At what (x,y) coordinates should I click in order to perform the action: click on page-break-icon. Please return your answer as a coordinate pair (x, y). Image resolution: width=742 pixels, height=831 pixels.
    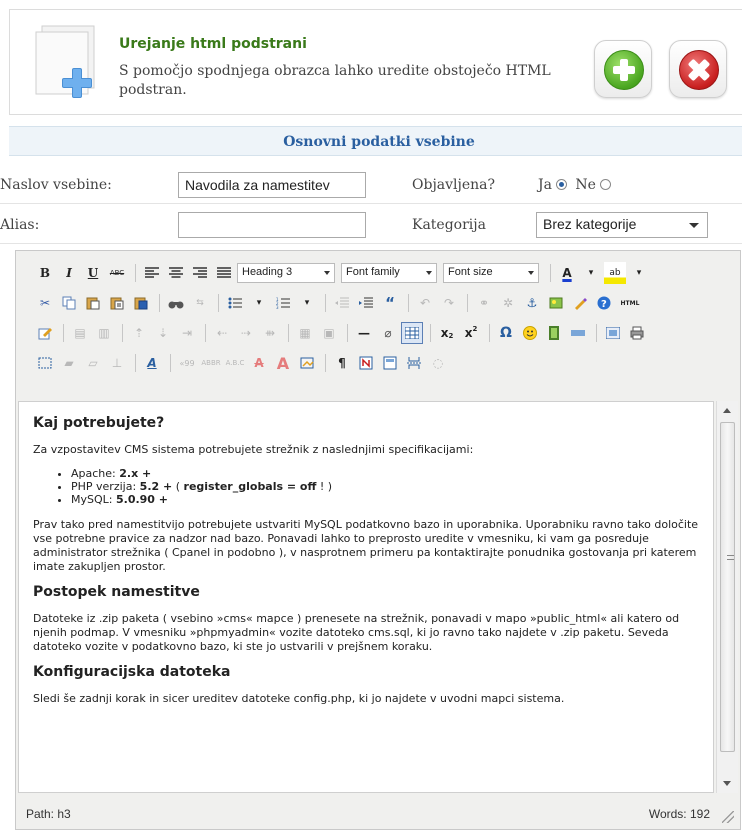
    Looking at the image, I should click on (578, 333).